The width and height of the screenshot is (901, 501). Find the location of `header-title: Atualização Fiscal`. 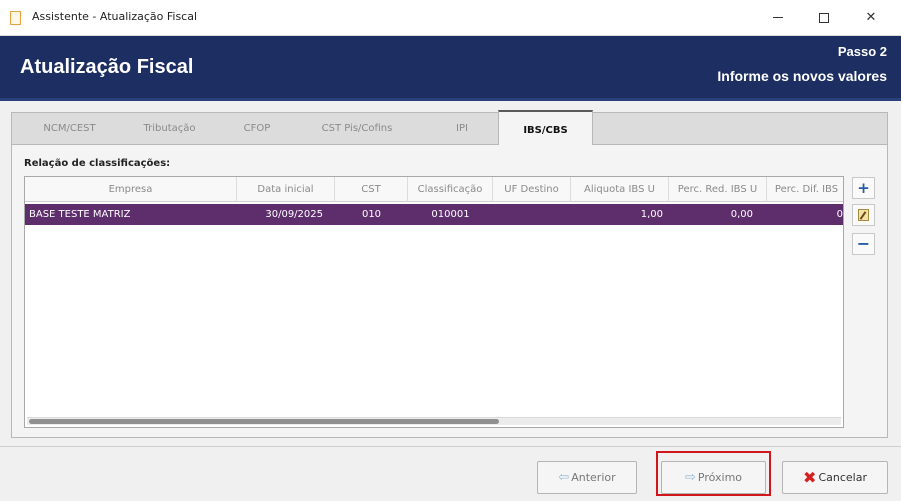

header-title: Atualização Fiscal is located at coordinates (107, 67).